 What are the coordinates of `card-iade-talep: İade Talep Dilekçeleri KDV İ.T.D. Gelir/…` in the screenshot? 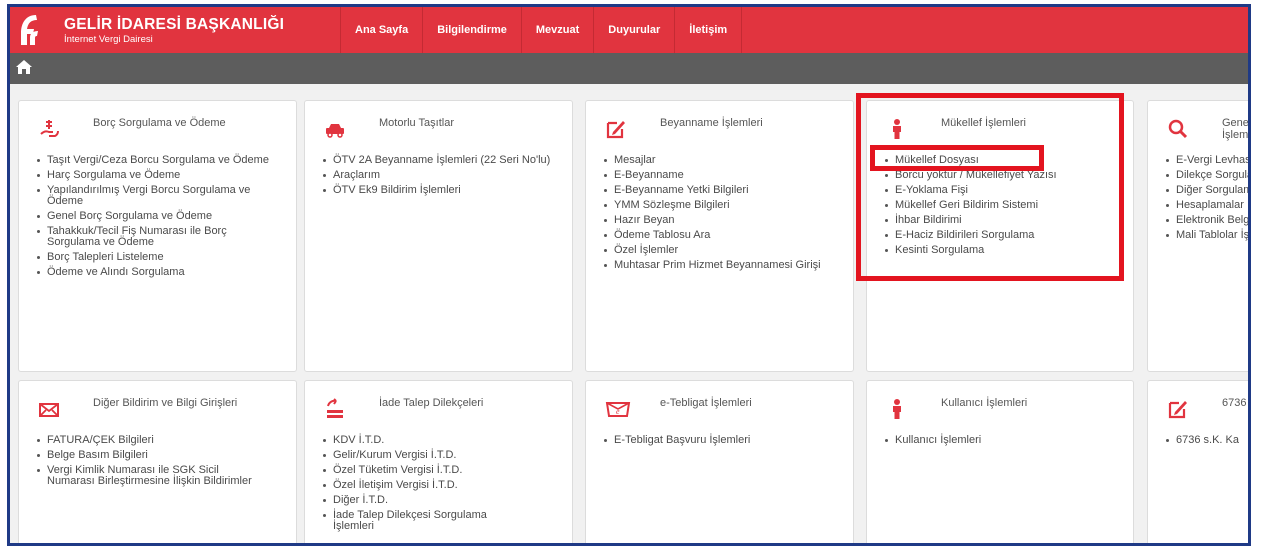 It's located at (438, 461).